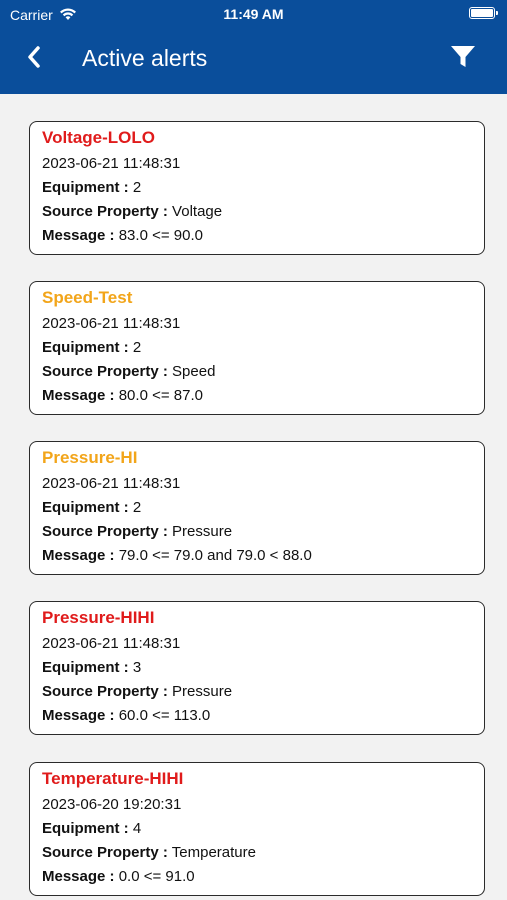 The image size is (507, 900). I want to click on alert-message-row: Message : 83.0 <= 90.0, so click(122, 235).